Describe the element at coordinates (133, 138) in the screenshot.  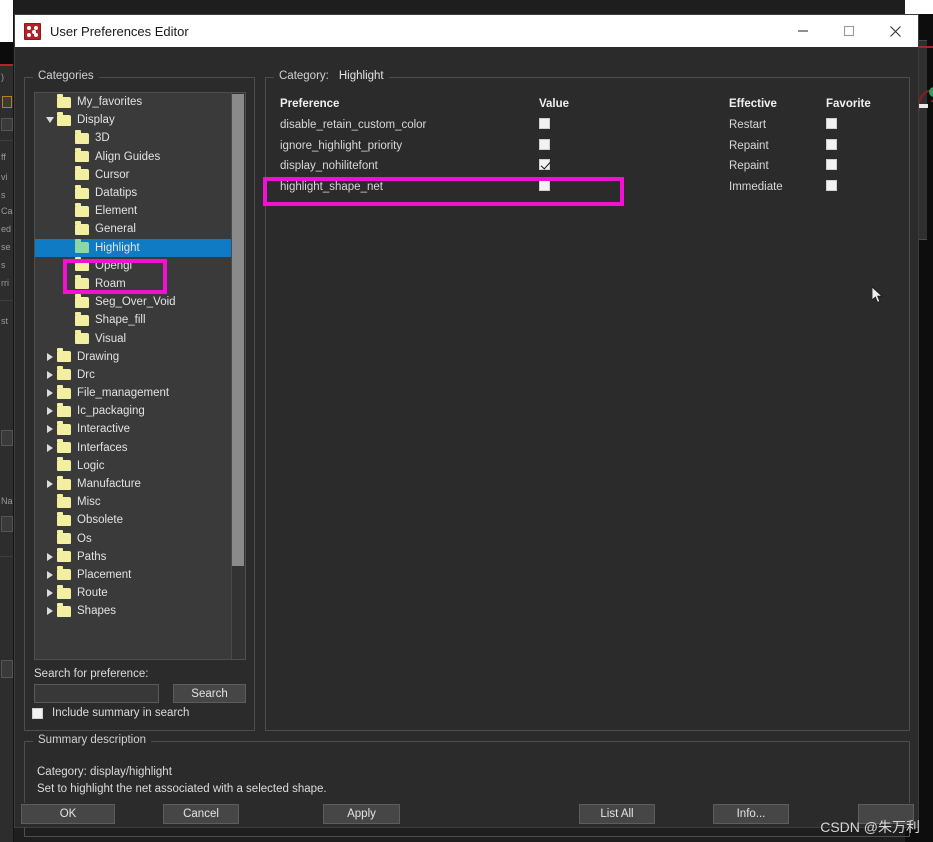
I see `tree-item-3d: 3D` at that location.